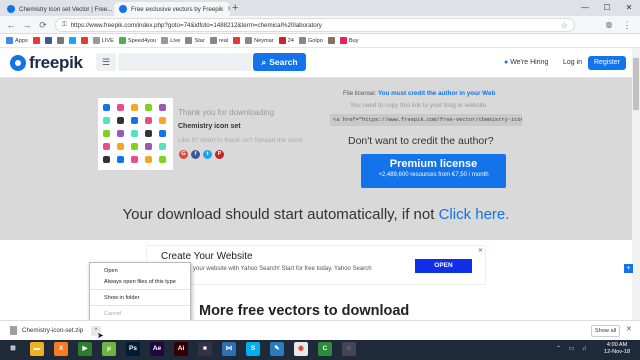 This screenshot has width=640, height=360. Describe the element at coordinates (219, 154) in the screenshot. I see `share-button-icon: P` at that location.